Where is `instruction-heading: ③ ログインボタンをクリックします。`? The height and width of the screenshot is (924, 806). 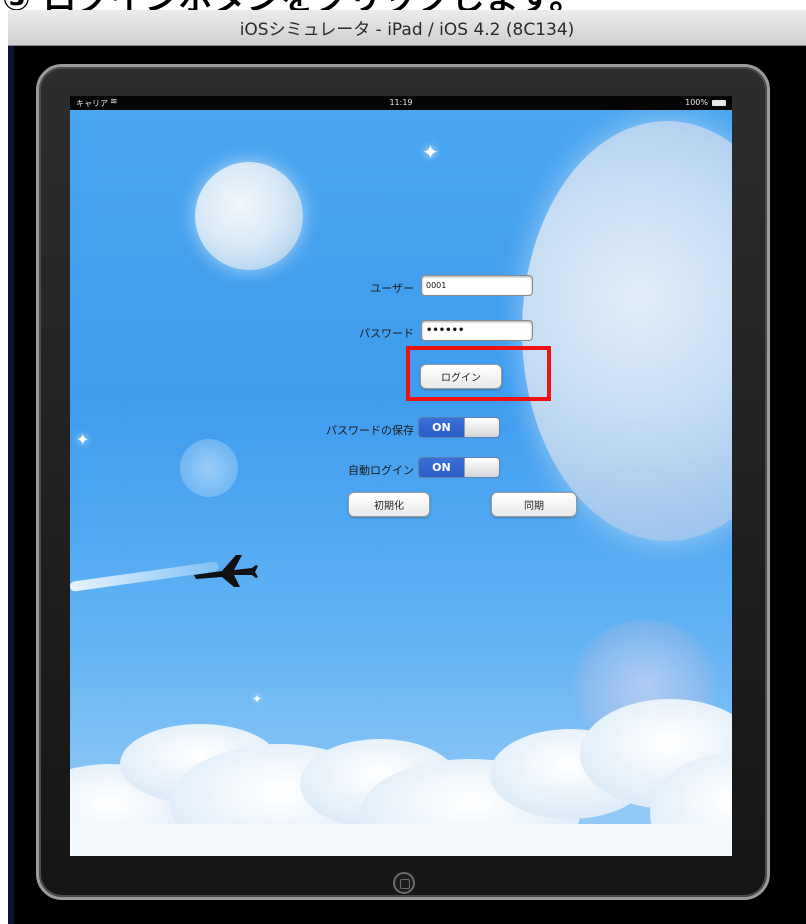 instruction-heading: ③ ログインボタンをクリックします。 is located at coordinates (403, 5).